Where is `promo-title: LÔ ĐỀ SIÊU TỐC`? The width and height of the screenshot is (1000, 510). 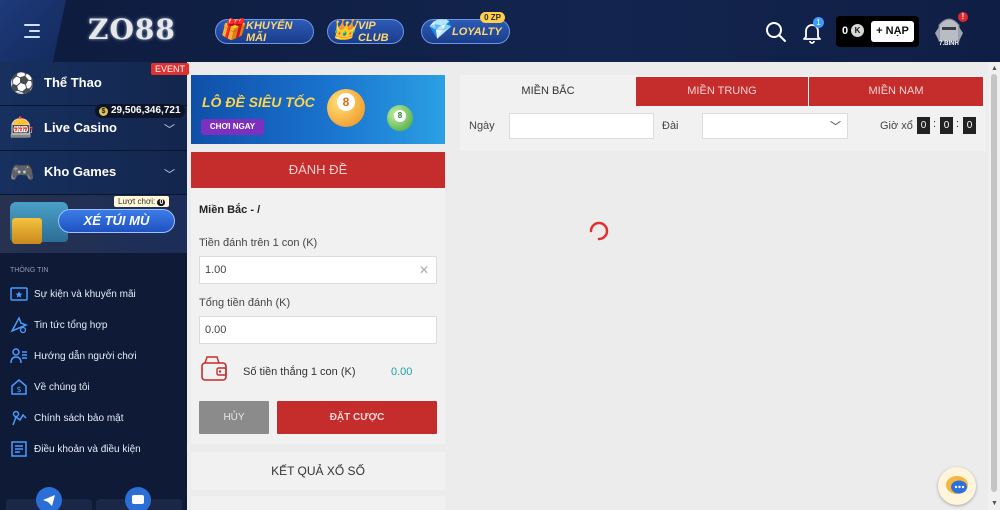
promo-title: LÔ ĐỀ SIÊU TỐC is located at coordinates (258, 102).